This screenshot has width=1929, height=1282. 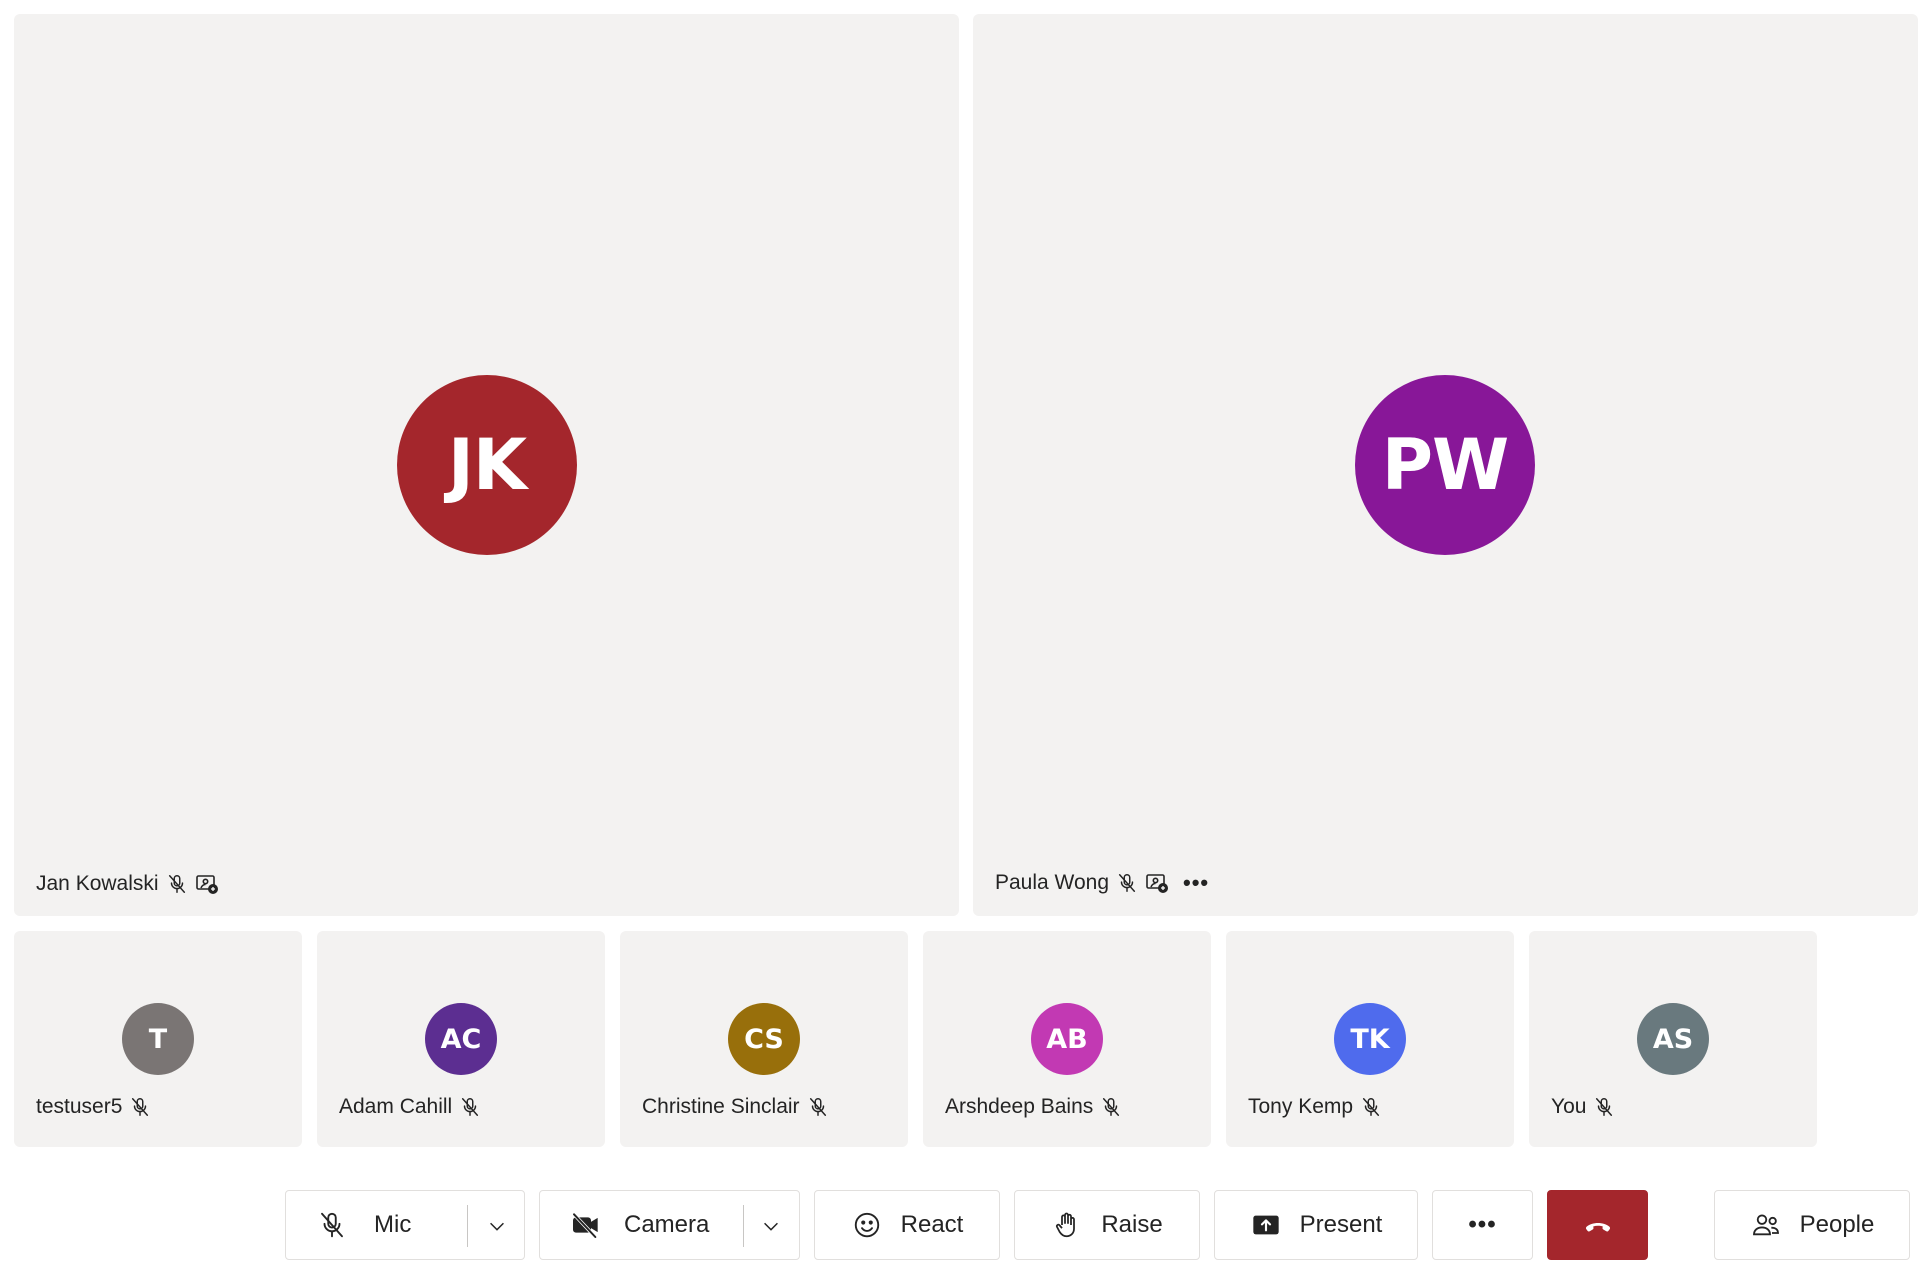 I want to click on avatar: CS, so click(x=764, y=1039).